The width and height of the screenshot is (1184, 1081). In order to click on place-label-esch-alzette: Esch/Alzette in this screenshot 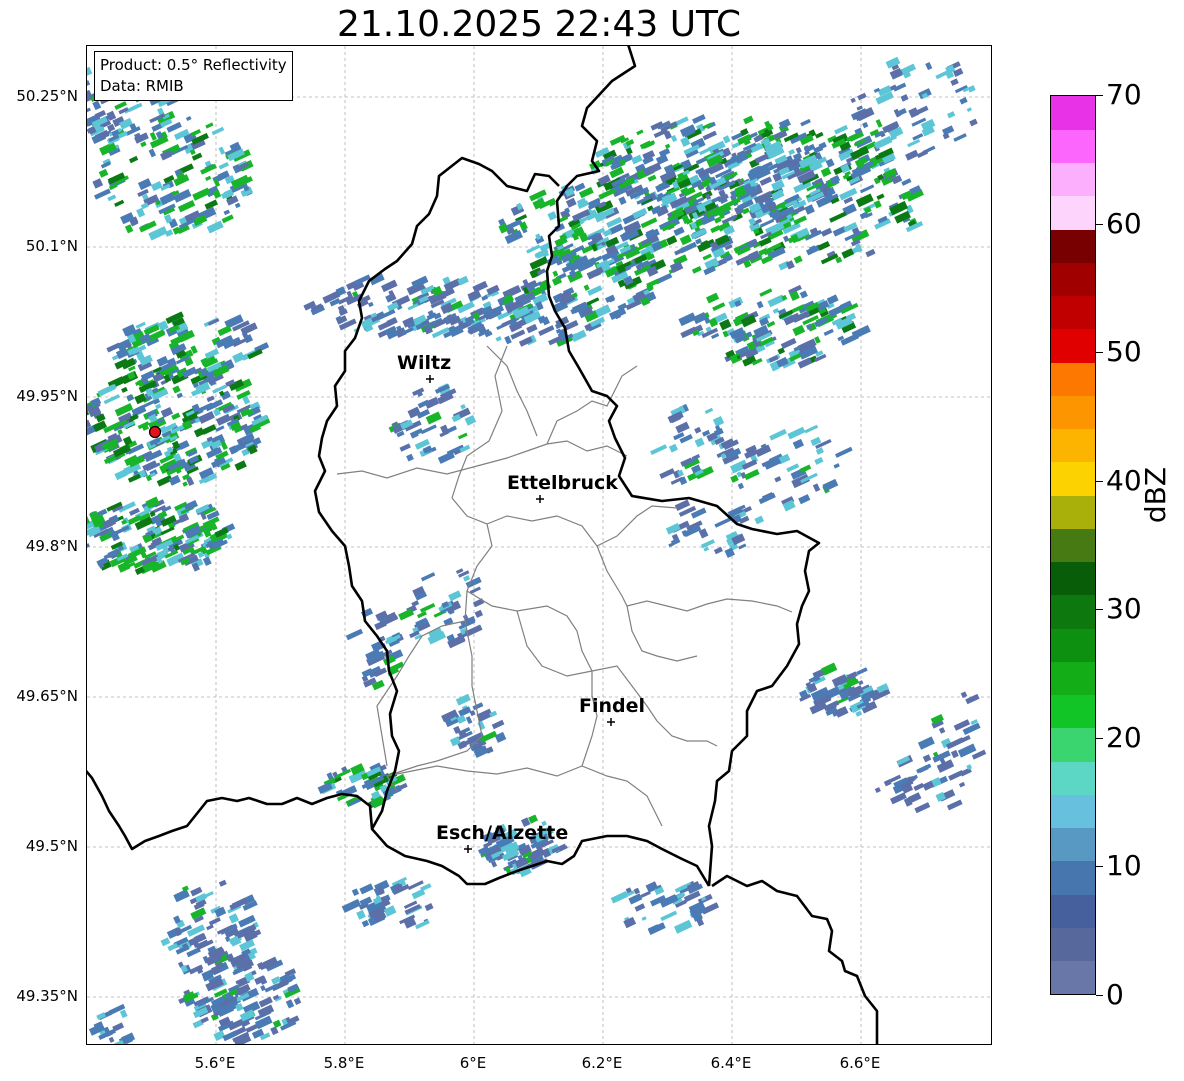, I will do `click(502, 833)`.